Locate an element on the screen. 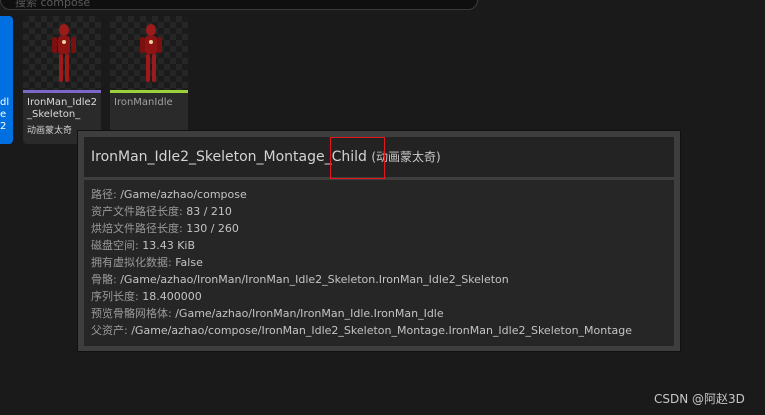  tooltip-row-disk-size: 磁盘空间: 13.43 KiB is located at coordinates (143, 245).